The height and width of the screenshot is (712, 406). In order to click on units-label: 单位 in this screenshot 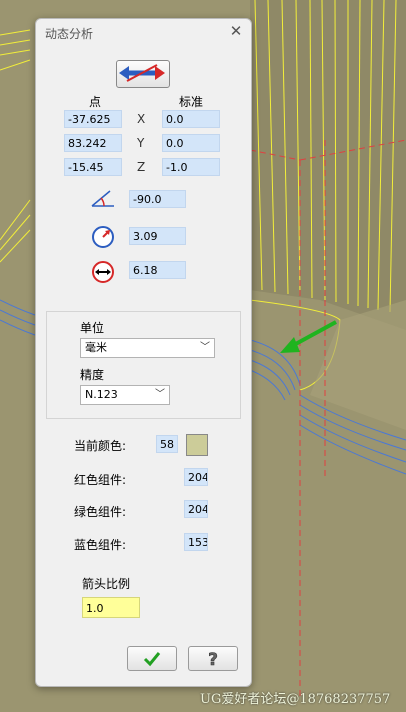, I will do `click(92, 328)`.